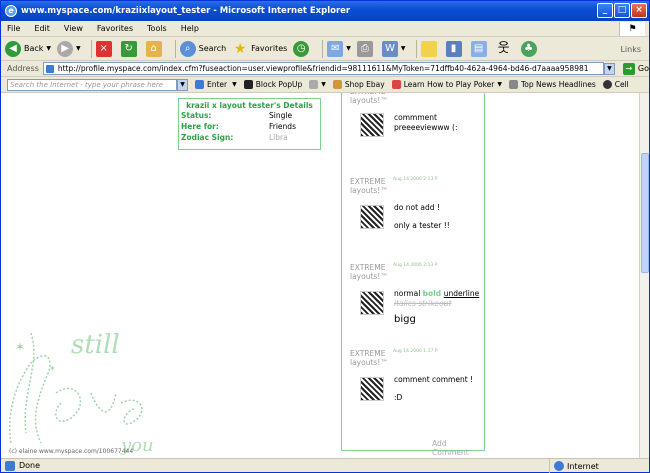 The height and width of the screenshot is (473, 650). What do you see at coordinates (272, 84) in the screenshot?
I see `block-popup-button: Block PopUp` at bounding box center [272, 84].